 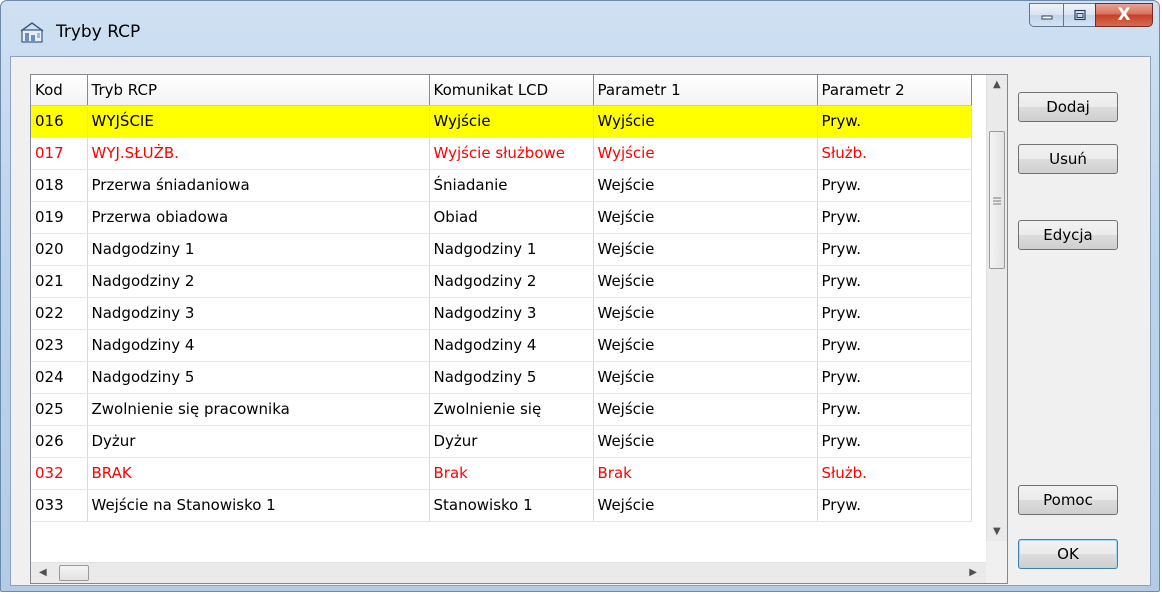 I want to click on table-cell: 023, so click(x=59, y=345).